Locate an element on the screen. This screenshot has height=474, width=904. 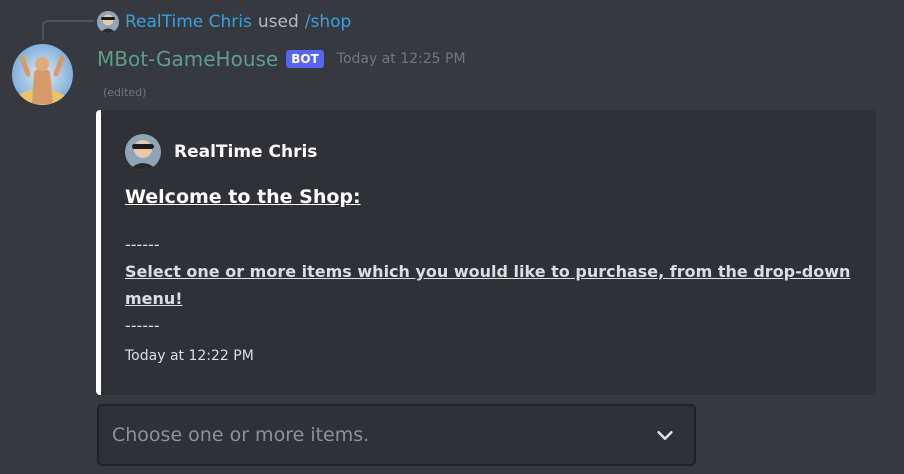
message-timestamp: Today at 12:25 PM is located at coordinates (401, 59).